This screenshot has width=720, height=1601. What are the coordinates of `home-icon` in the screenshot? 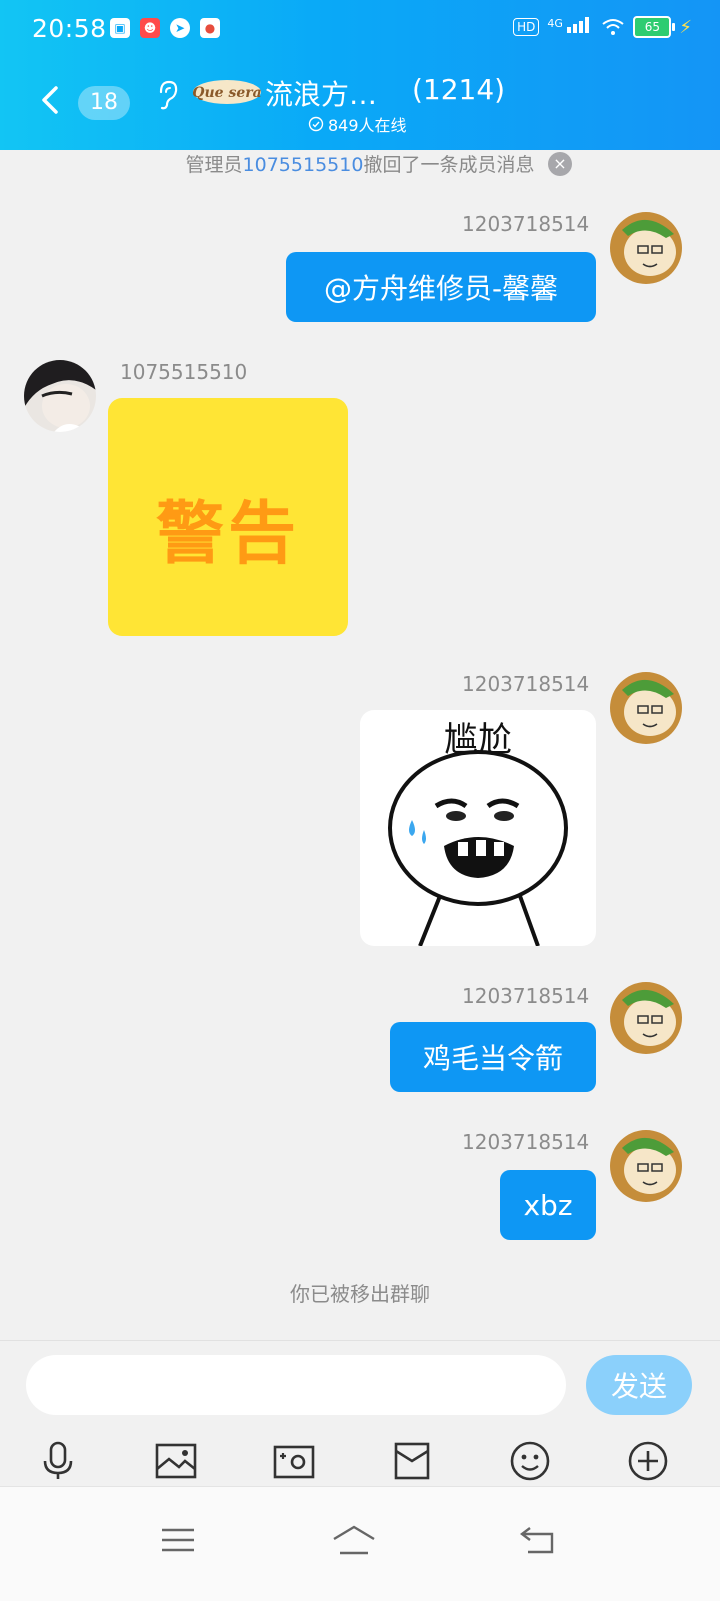 It's located at (354, 1540).